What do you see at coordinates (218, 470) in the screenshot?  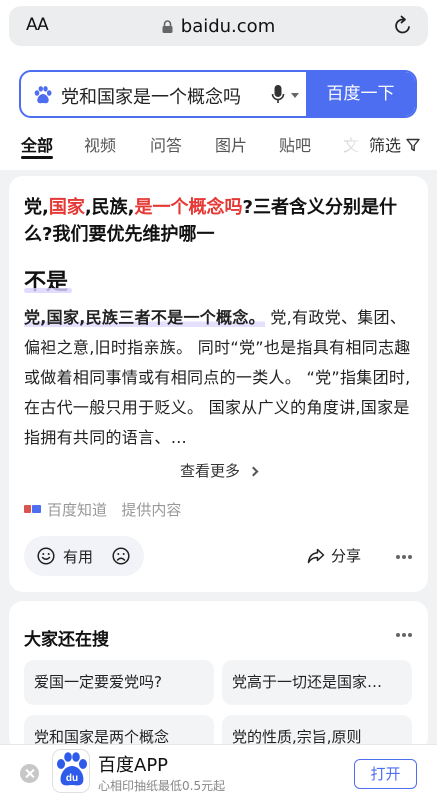 I see `view-more-link: 查看更多` at bounding box center [218, 470].